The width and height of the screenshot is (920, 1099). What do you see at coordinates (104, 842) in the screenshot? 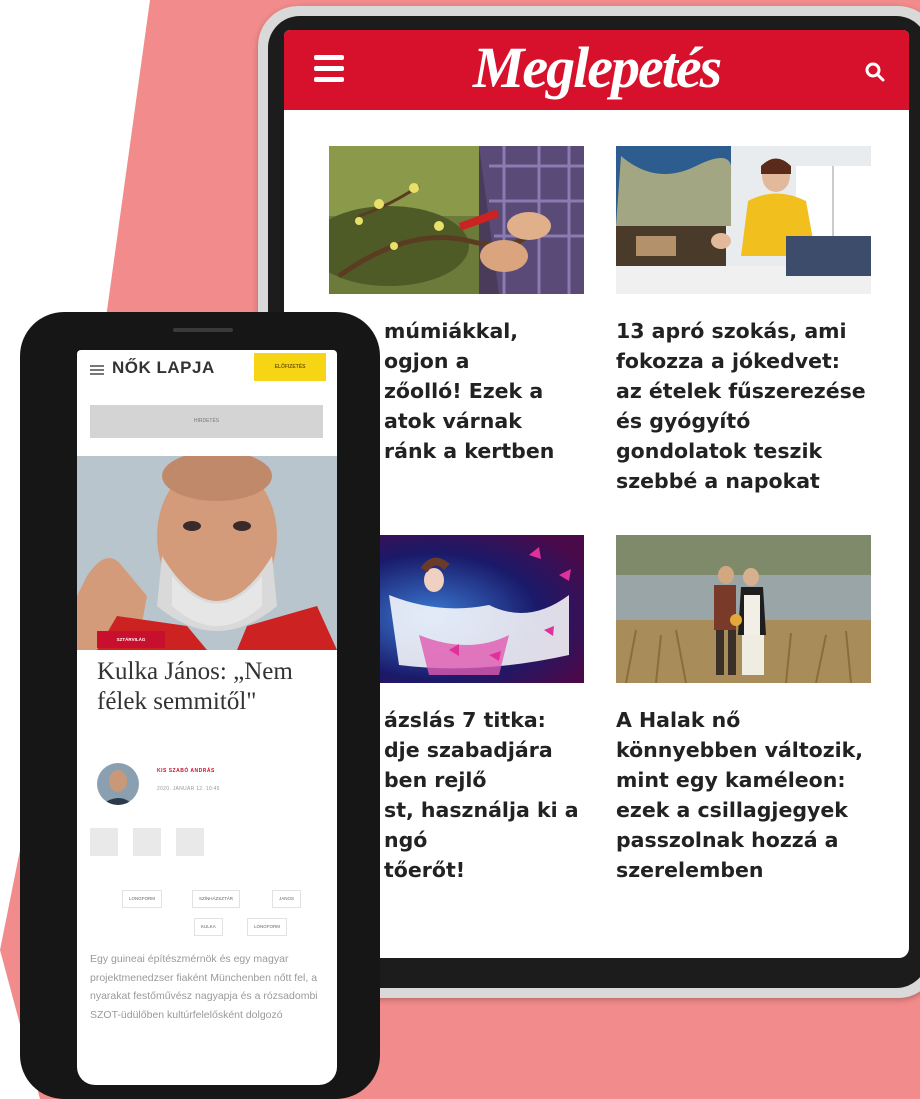
I see `facebook-icon` at bounding box center [104, 842].